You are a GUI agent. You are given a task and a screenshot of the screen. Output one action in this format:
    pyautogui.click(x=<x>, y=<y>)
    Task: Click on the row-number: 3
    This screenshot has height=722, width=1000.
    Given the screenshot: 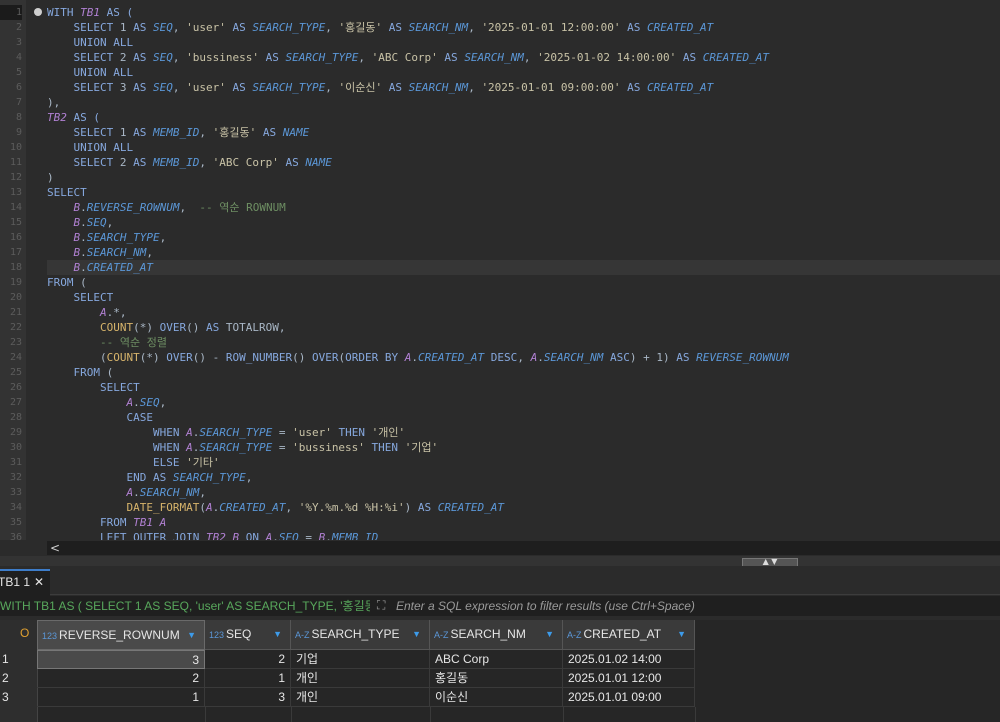 What is the action you would take?
    pyautogui.click(x=17, y=697)
    